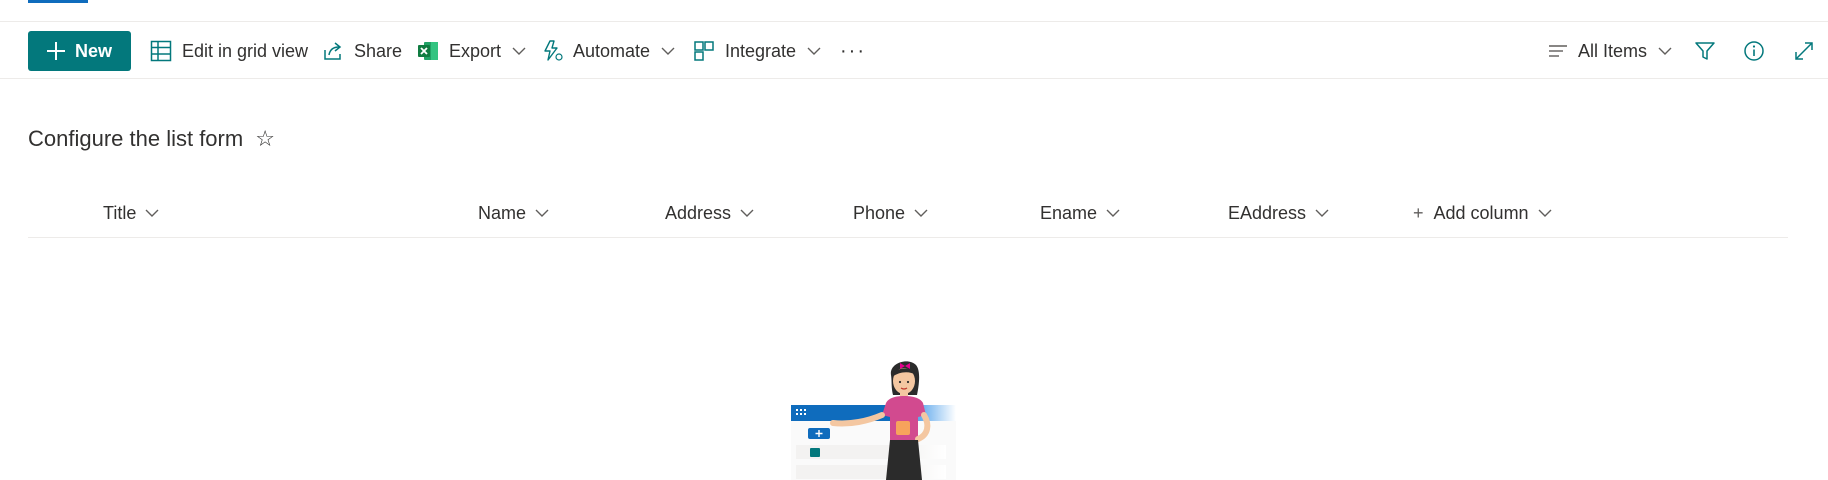 The width and height of the screenshot is (1828, 480). What do you see at coordinates (265, 139) in the screenshot?
I see `favorite-star-icon: ☆` at bounding box center [265, 139].